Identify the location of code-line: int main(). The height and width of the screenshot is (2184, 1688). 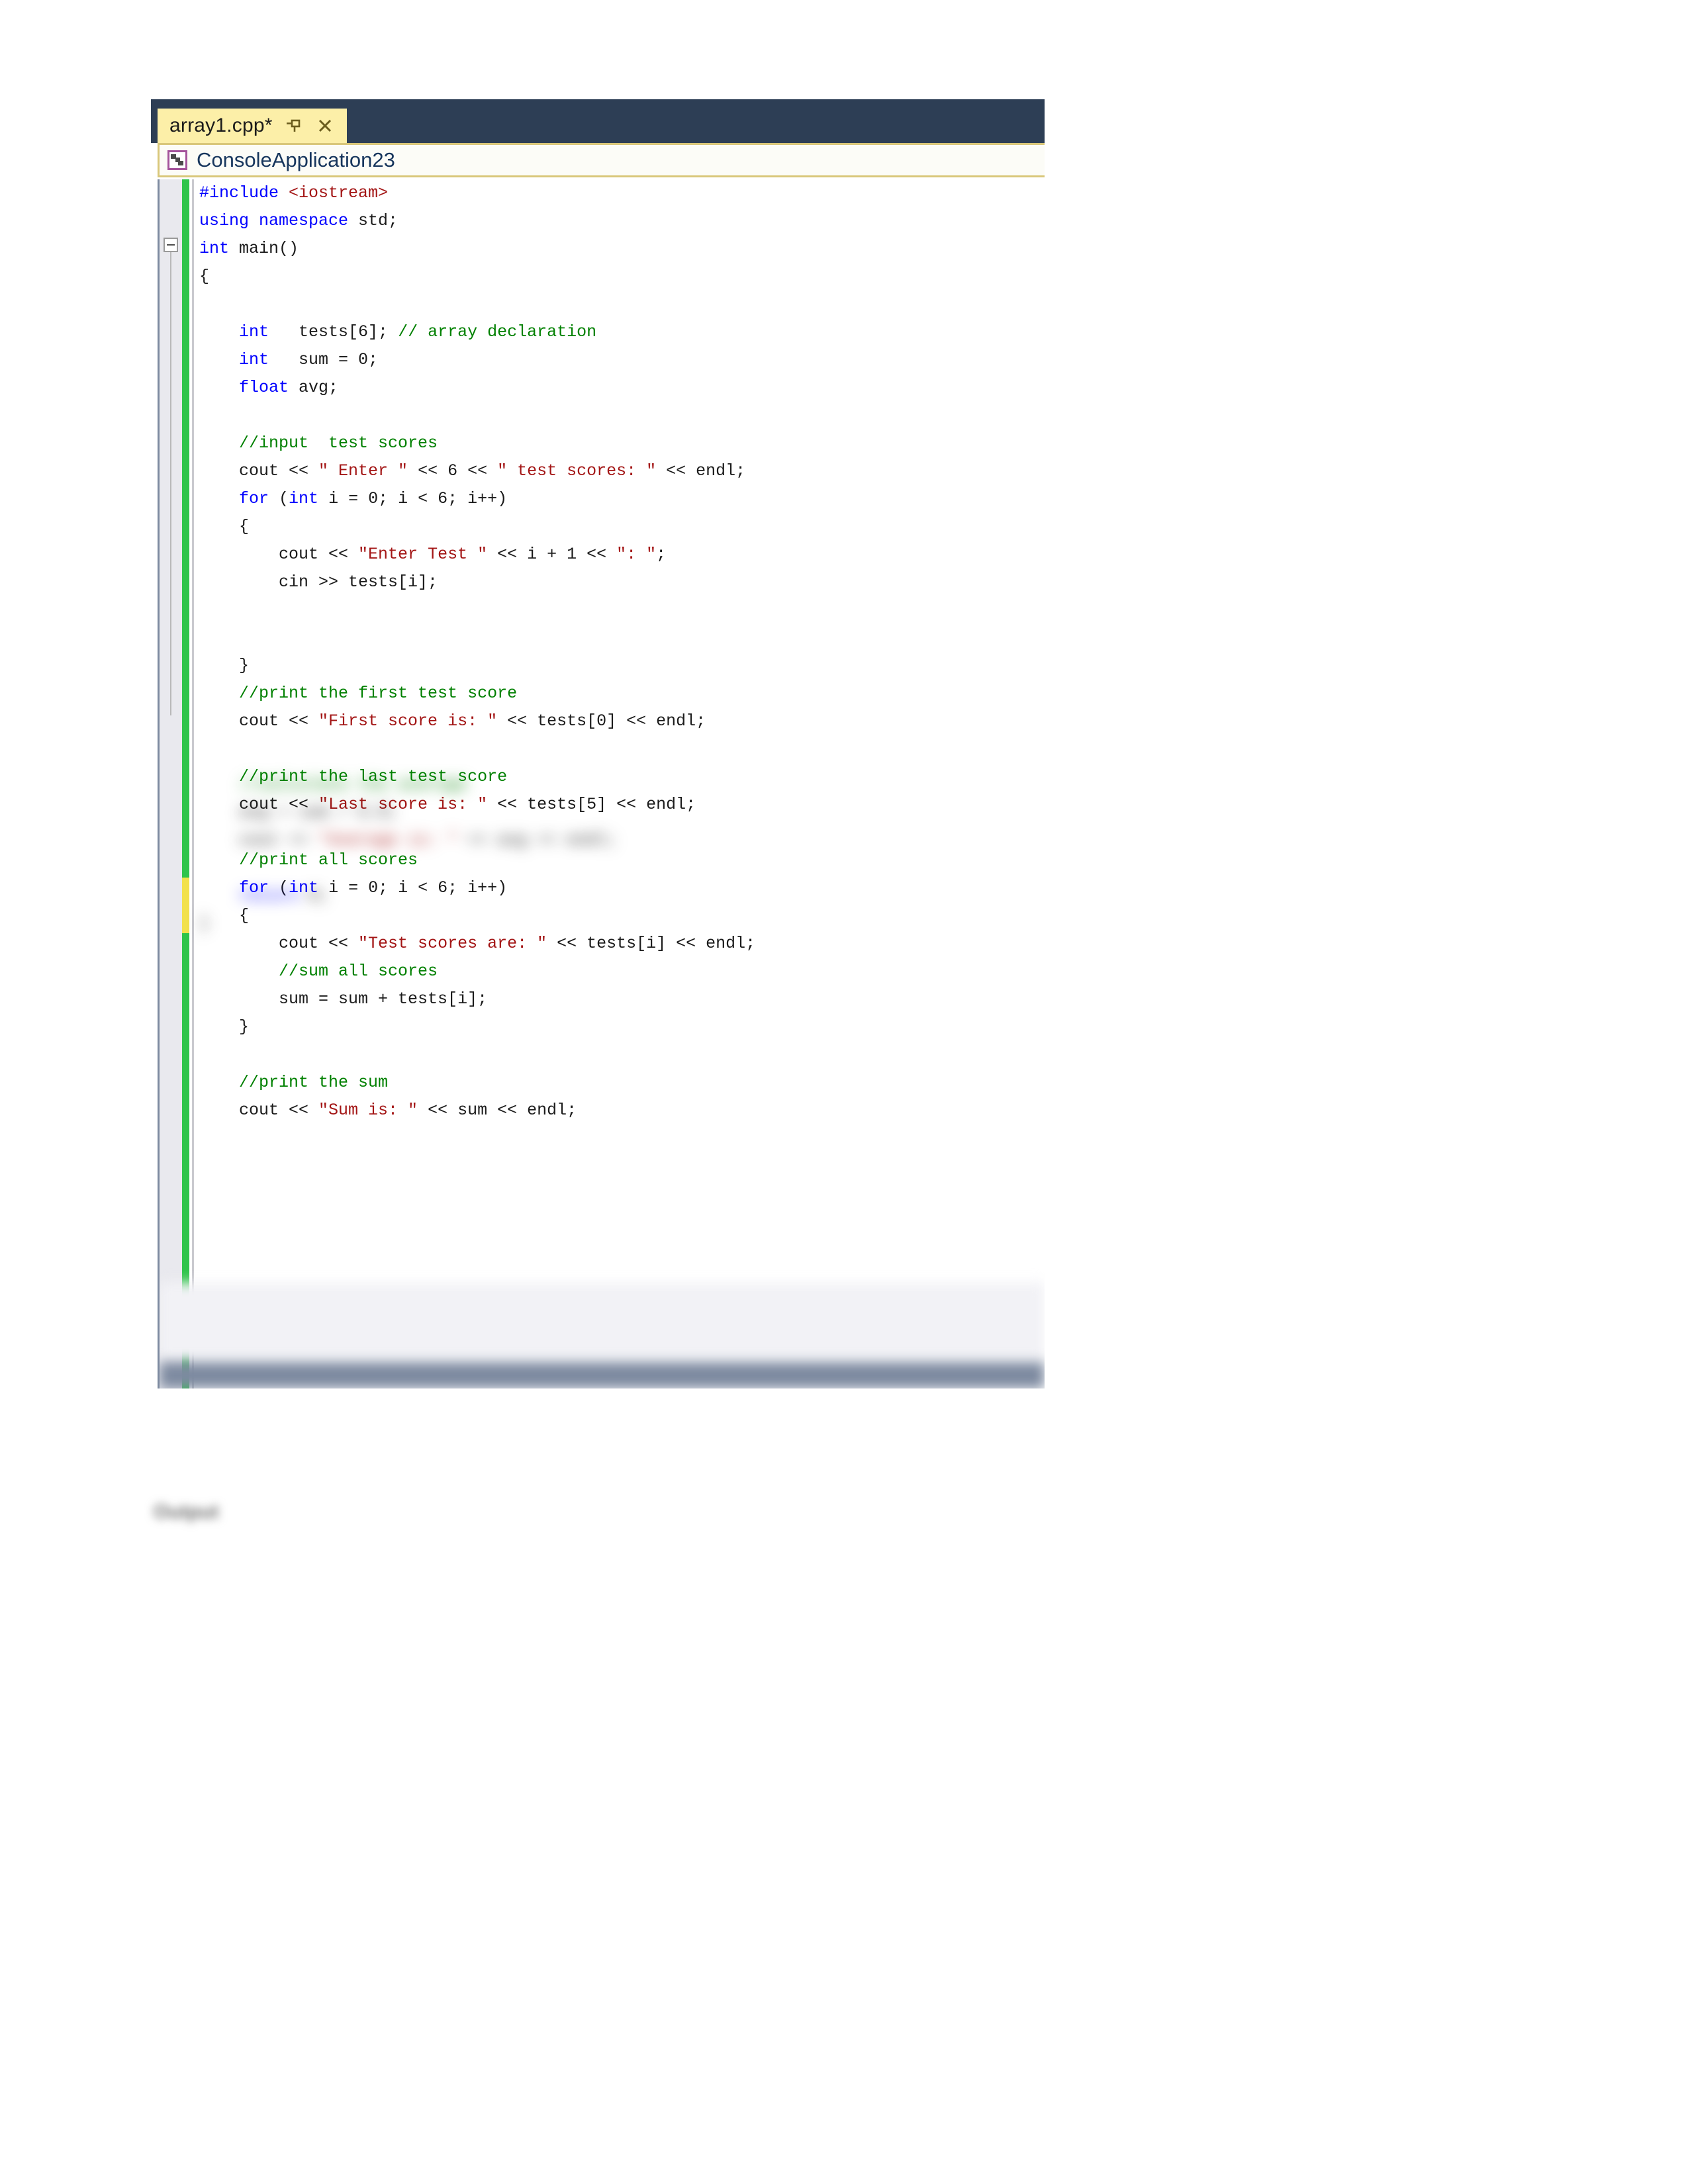
(249, 248).